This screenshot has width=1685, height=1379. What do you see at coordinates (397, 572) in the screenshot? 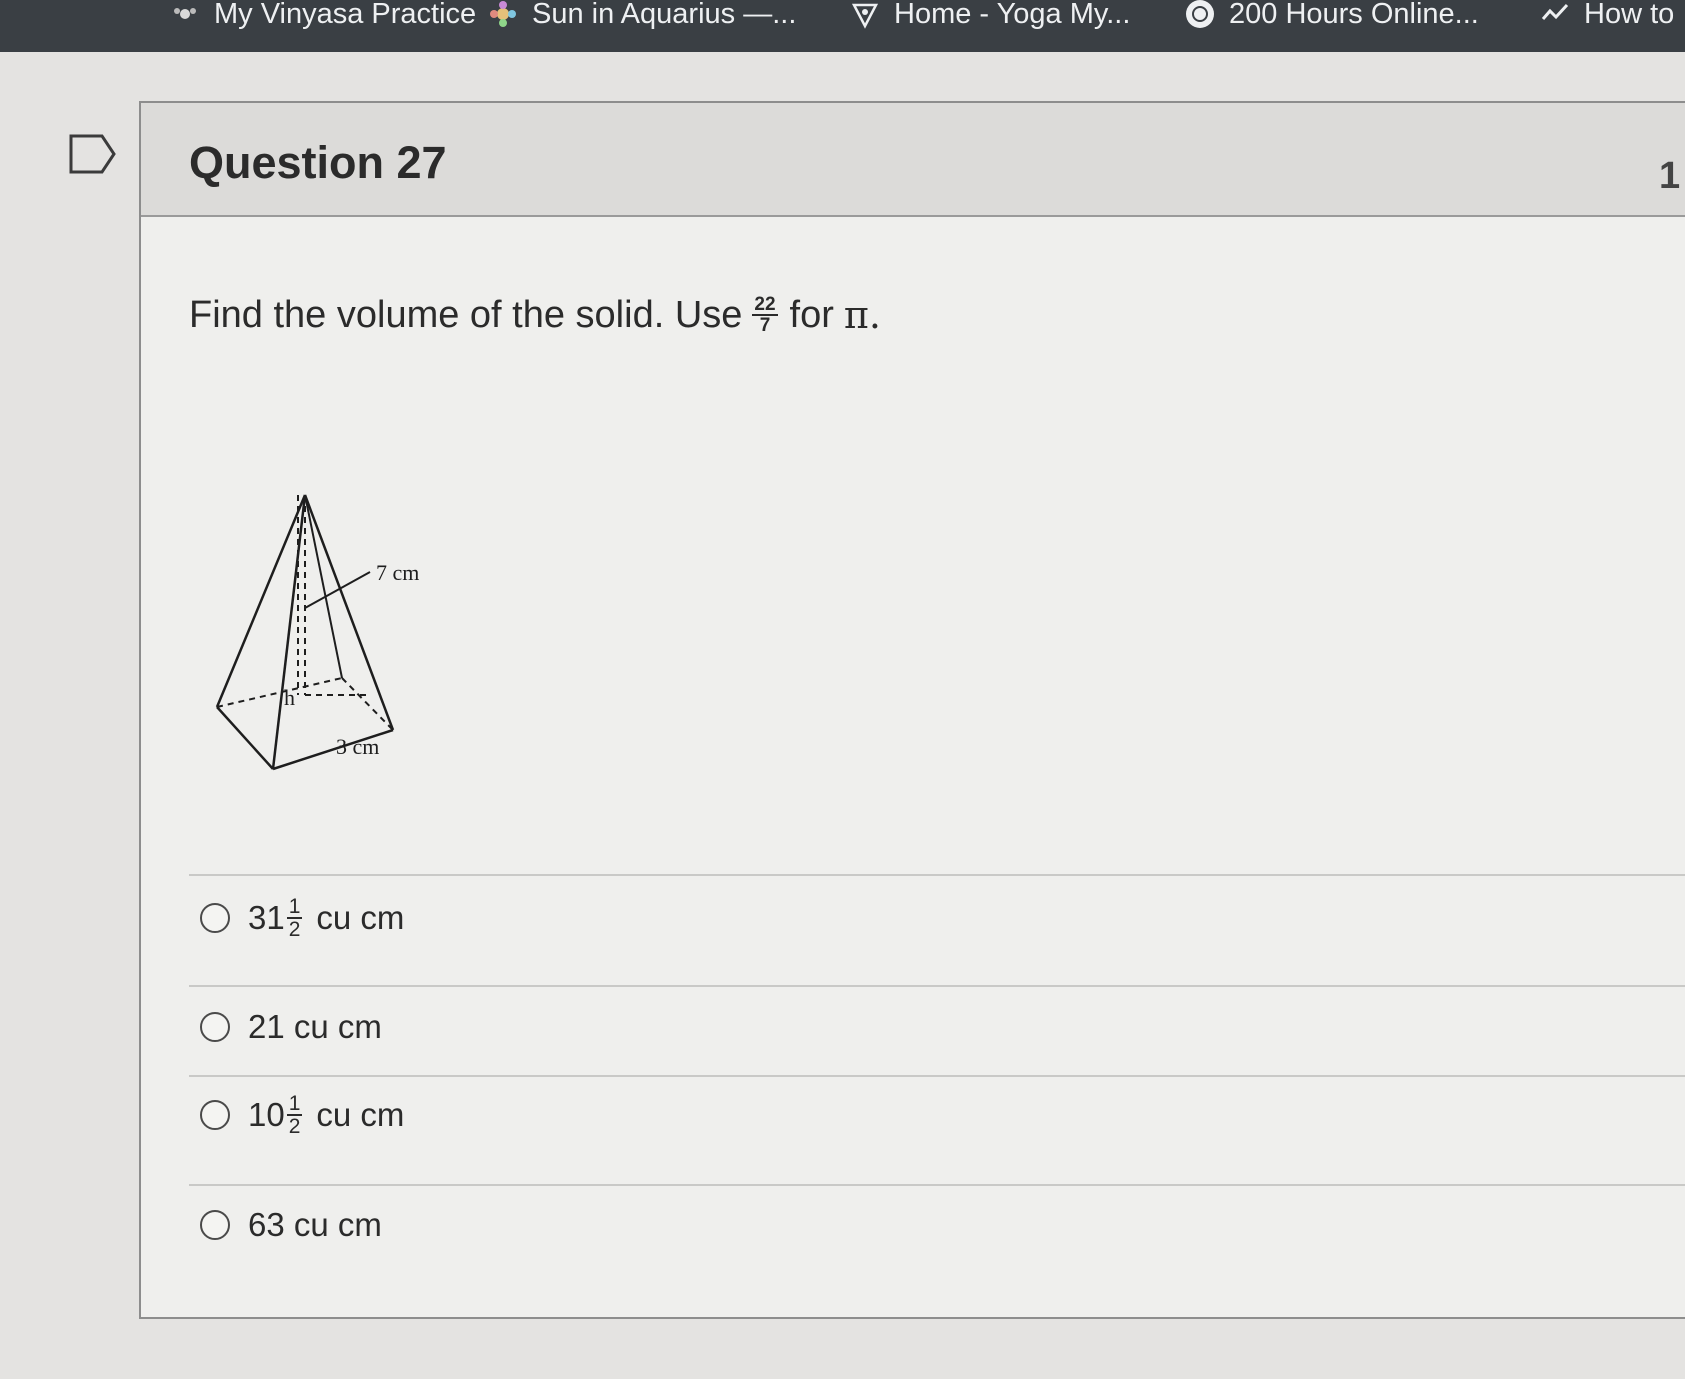
I see `slant-label: 7 cm` at bounding box center [397, 572].